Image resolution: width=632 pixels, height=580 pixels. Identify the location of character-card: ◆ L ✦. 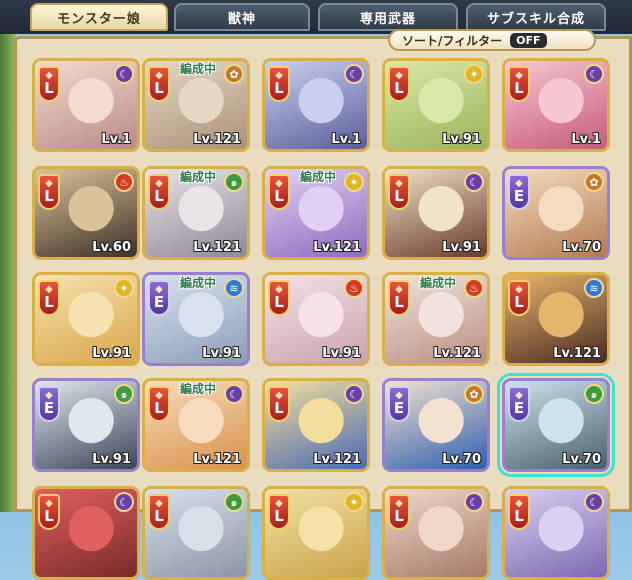
(316, 533).